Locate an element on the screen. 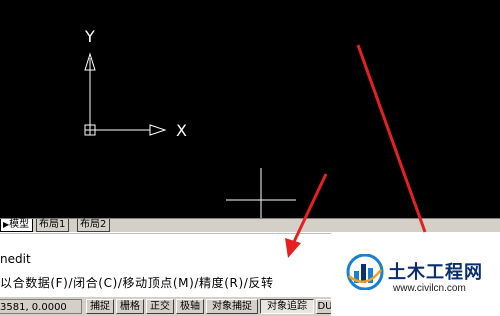 The image size is (500, 316). tab-layout2: 布局2 is located at coordinates (94, 225).